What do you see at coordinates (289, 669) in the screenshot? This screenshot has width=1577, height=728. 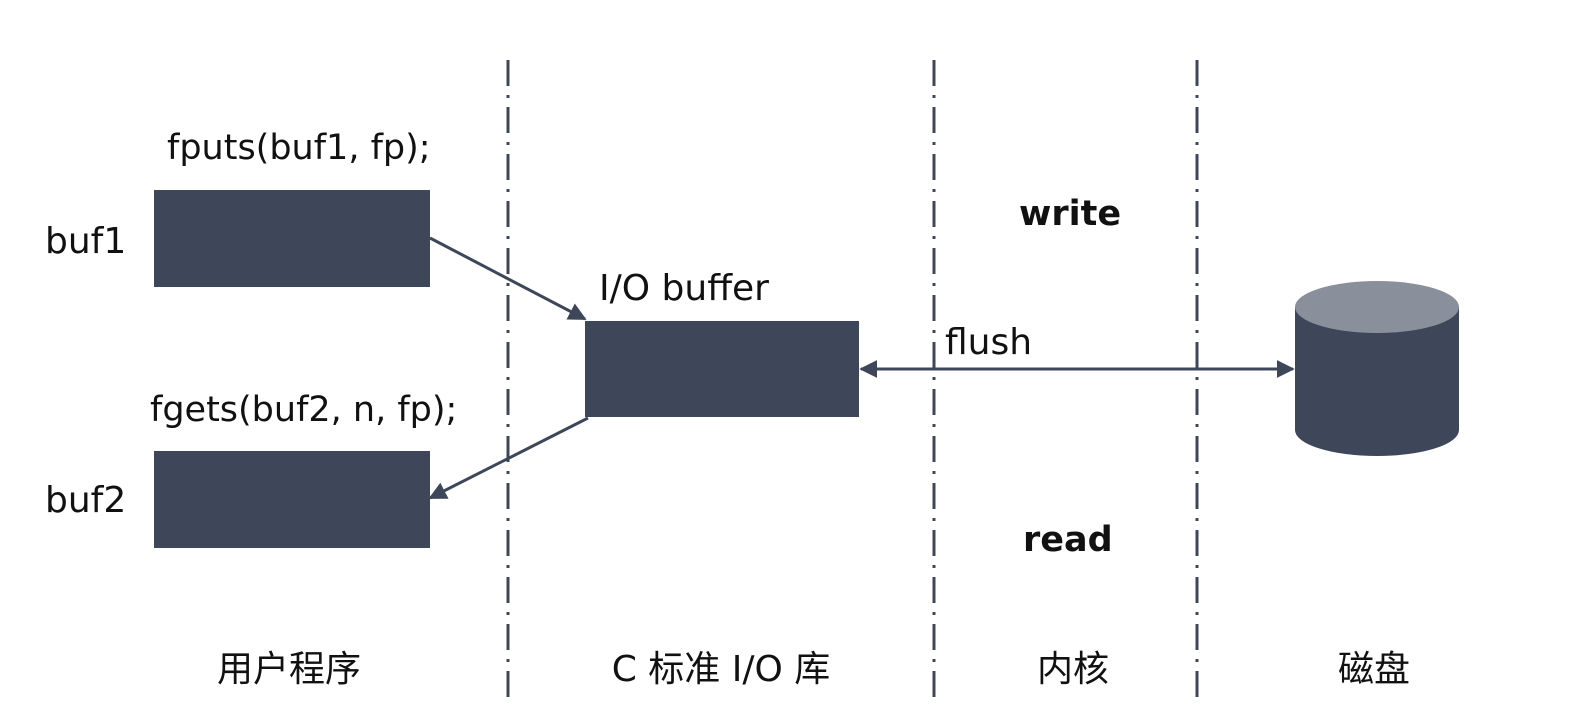 I see `region-user-program: 用户程序` at bounding box center [289, 669].